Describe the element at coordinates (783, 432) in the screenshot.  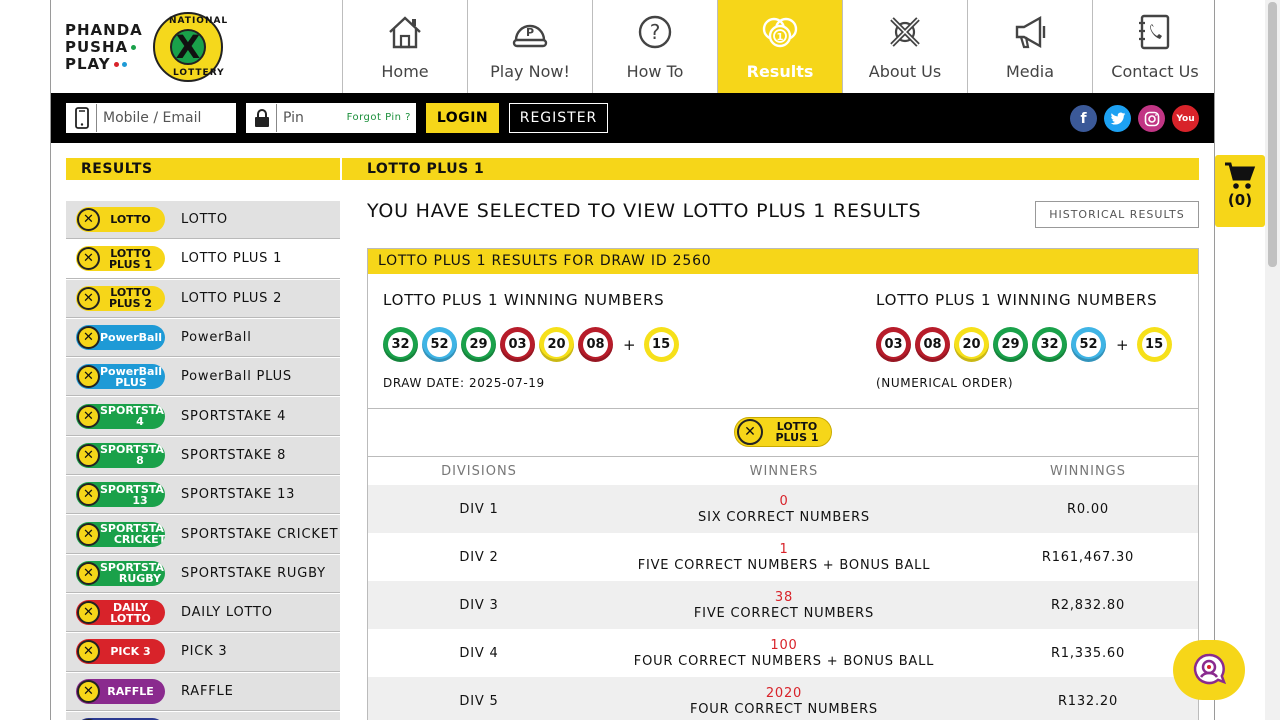
I see `lotto-plus-1-logo: ✕ LOTTO PLUS 1` at that location.